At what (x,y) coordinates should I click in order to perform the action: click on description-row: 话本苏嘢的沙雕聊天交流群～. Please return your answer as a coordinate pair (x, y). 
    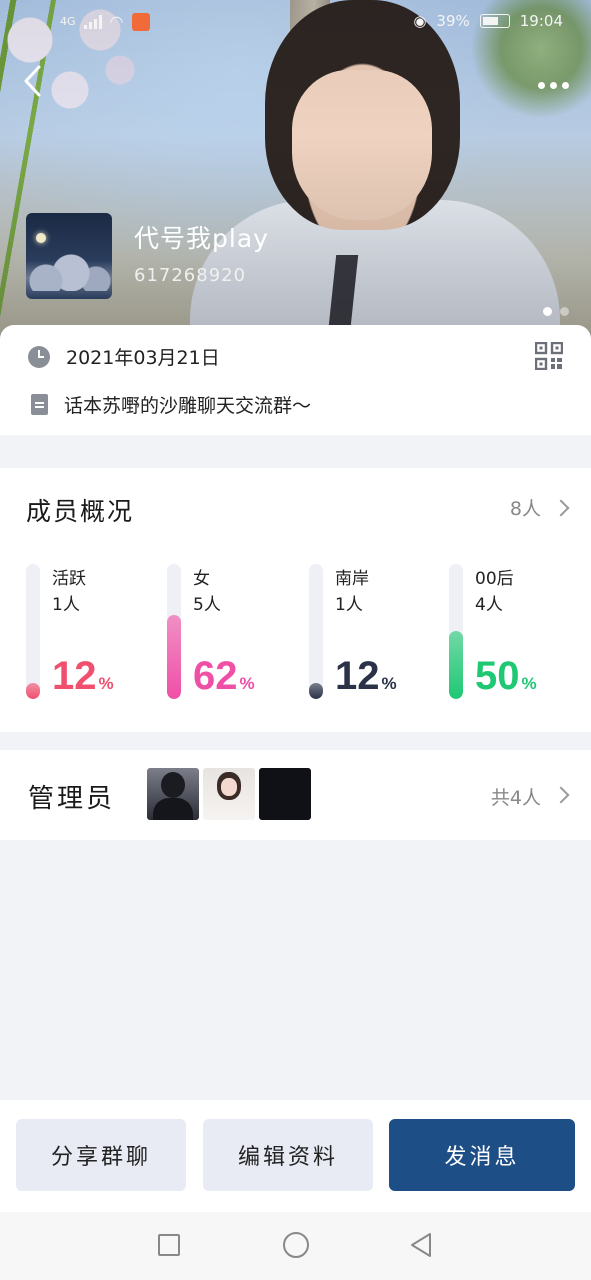
    Looking at the image, I should click on (169, 404).